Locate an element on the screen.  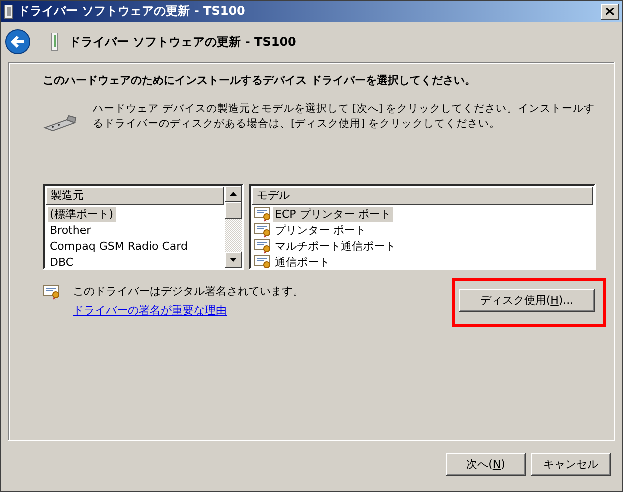
signature-link: ドライバーの署名が重要な理由 is located at coordinates (188, 310).